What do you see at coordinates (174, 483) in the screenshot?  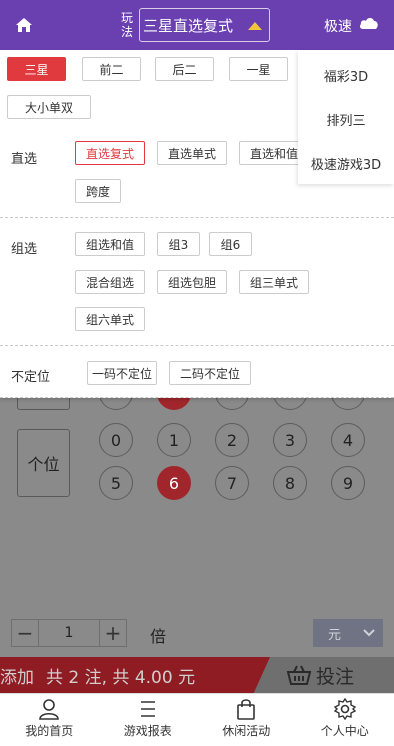 I see `number-ball-selected: 6` at bounding box center [174, 483].